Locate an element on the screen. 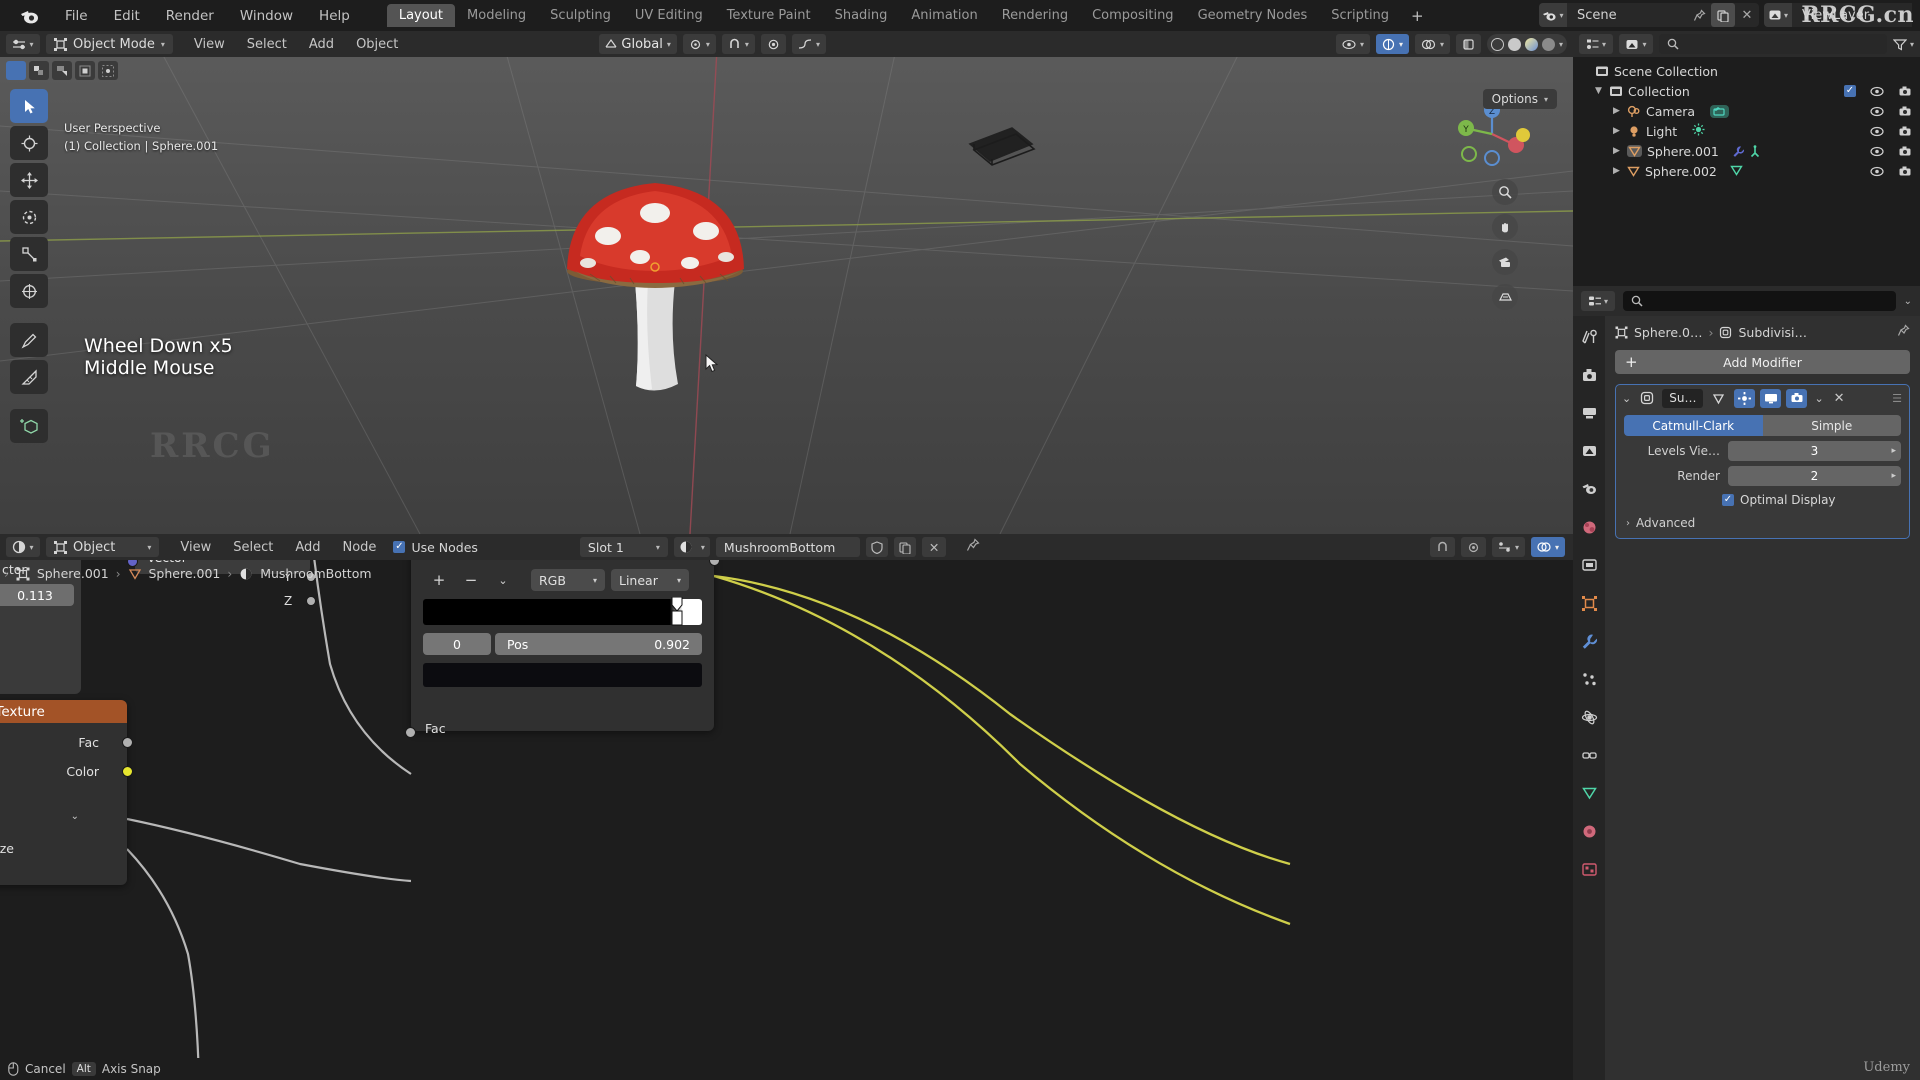  xray-icon is located at coordinates (1468, 44).